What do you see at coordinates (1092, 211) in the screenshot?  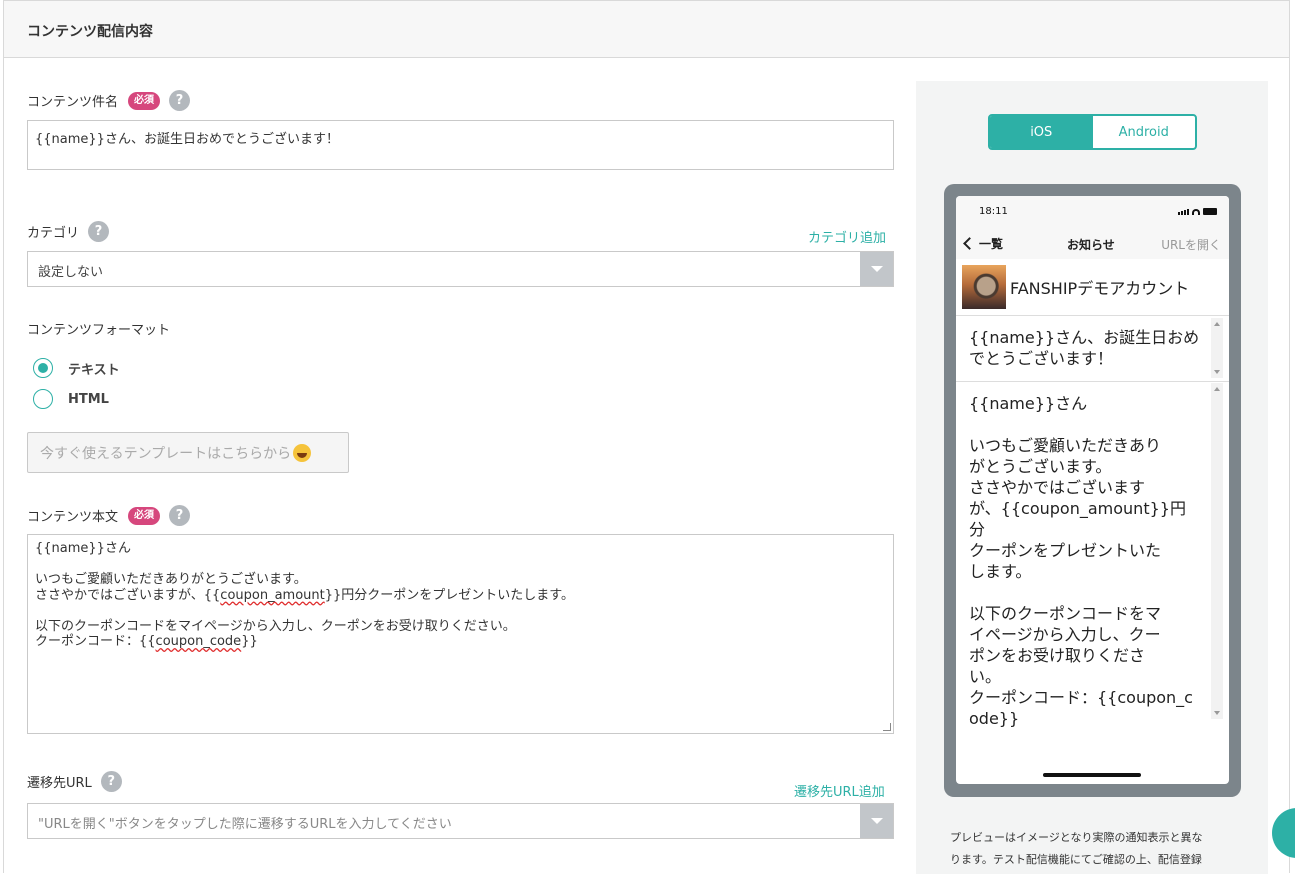 I see `status-bar: 18:11` at bounding box center [1092, 211].